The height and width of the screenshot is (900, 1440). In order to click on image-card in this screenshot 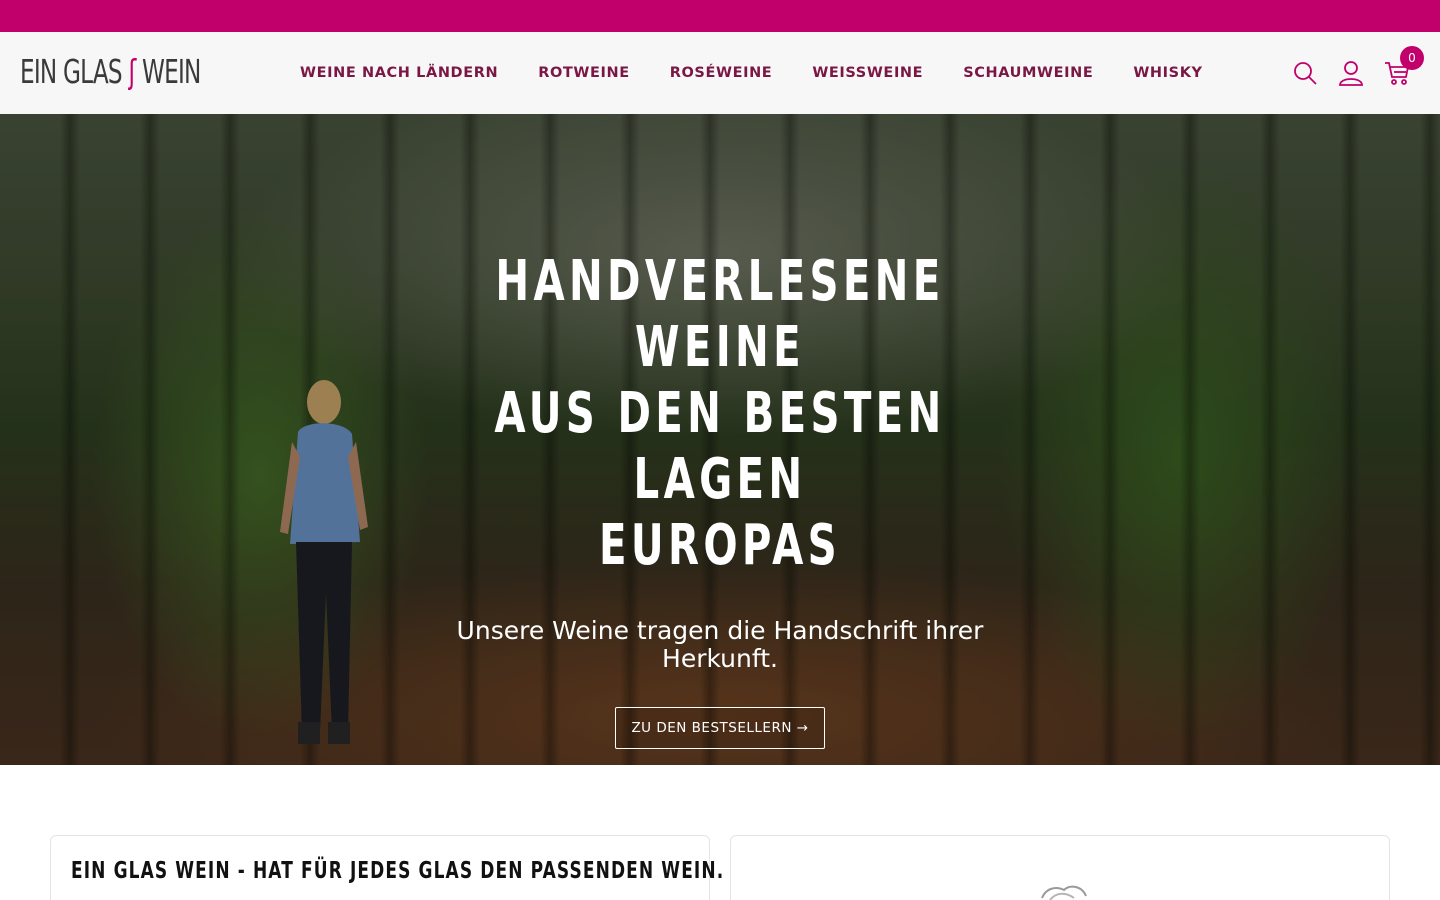, I will do `click(1060, 867)`.